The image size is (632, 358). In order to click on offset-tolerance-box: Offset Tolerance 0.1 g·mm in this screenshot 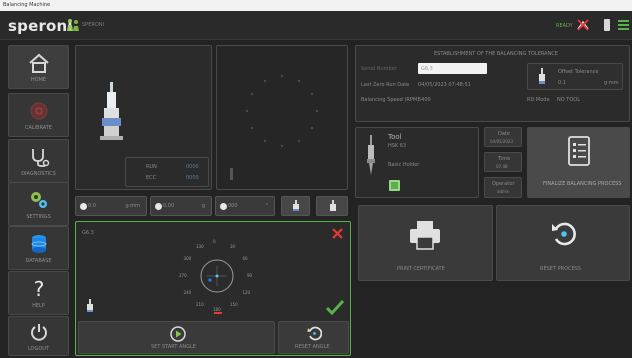, I will do `click(575, 76)`.